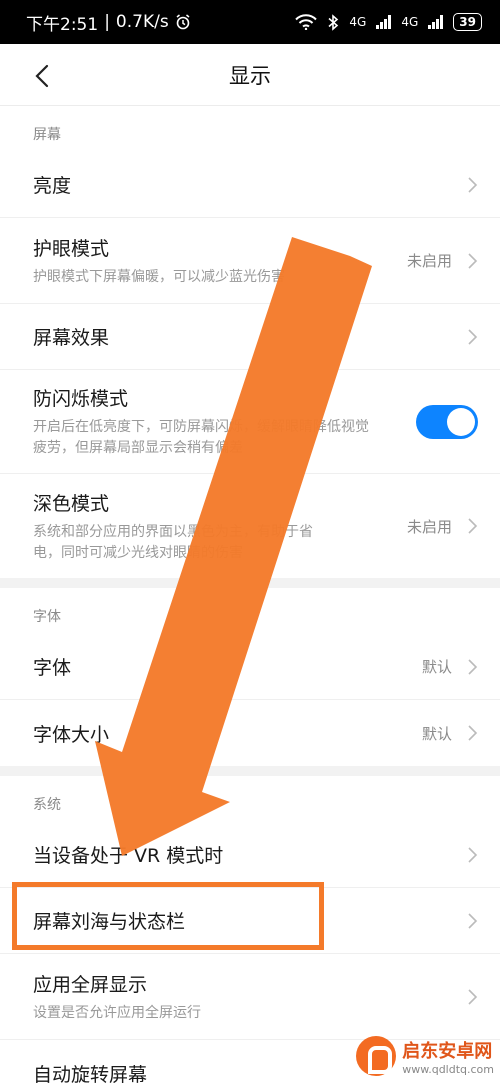 The image size is (500, 1084). I want to click on watermark: 启东安卓网 www.qdldtq.com, so click(425, 1056).